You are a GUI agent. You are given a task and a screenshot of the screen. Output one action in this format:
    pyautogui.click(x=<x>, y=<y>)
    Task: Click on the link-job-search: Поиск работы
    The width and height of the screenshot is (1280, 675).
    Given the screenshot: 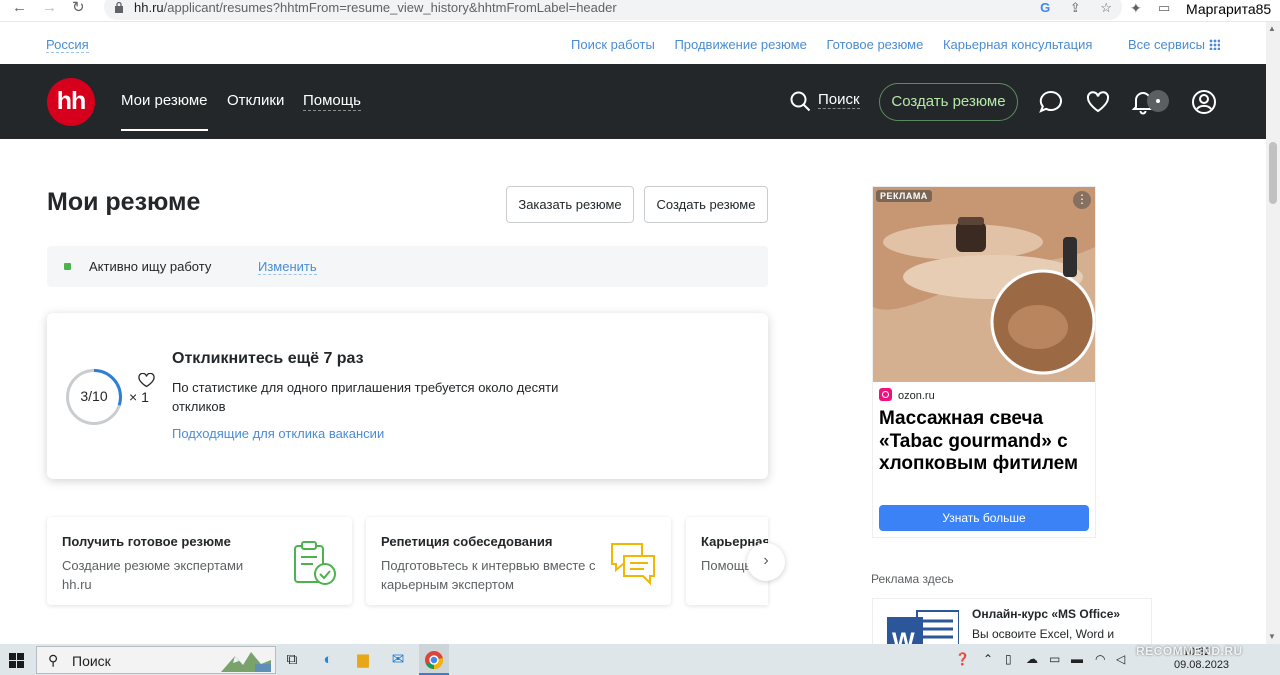 What is the action you would take?
    pyautogui.click(x=613, y=44)
    